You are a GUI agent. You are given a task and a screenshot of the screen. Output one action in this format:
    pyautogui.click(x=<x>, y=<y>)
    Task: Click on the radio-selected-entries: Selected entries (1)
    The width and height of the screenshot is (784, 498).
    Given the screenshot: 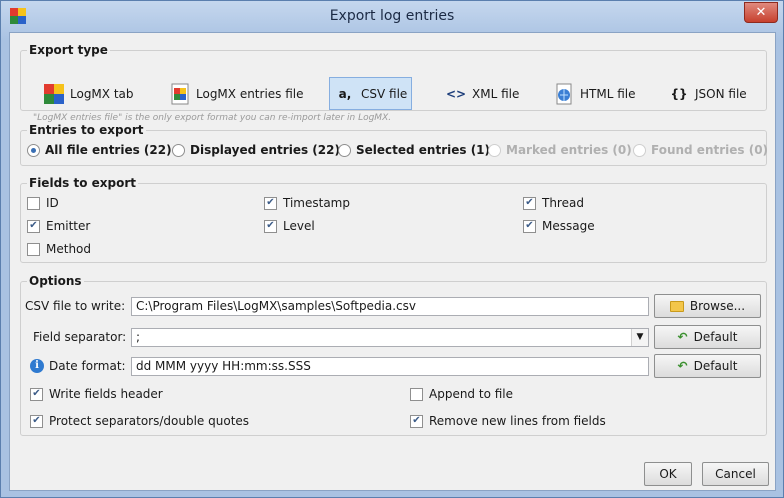 What is the action you would take?
    pyautogui.click(x=414, y=150)
    